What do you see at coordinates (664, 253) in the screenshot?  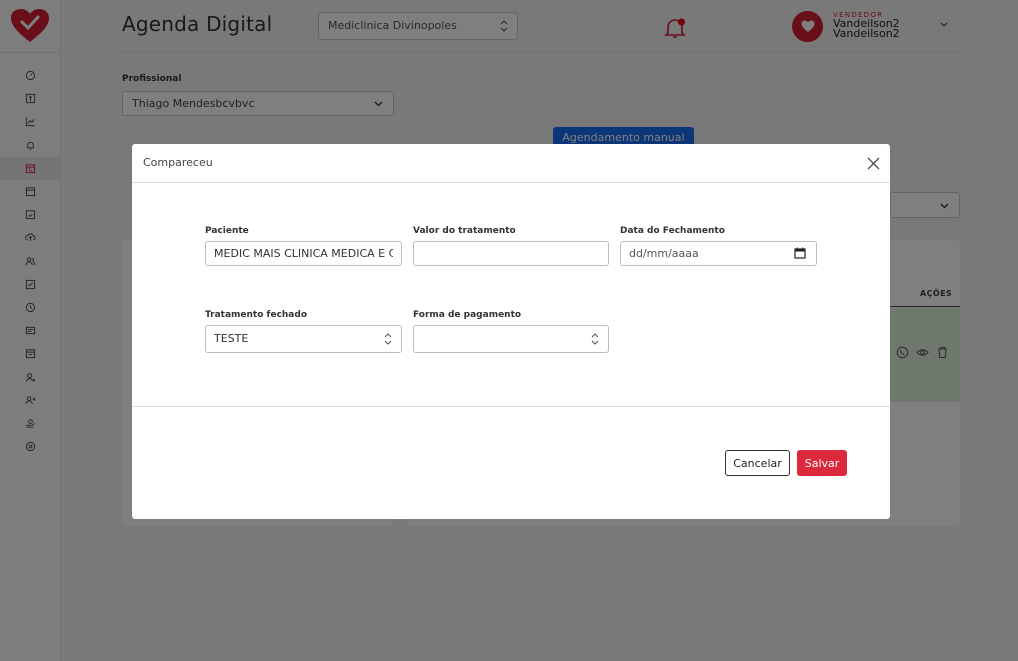 I see `date-placeholder: dd/mm/aaaa` at bounding box center [664, 253].